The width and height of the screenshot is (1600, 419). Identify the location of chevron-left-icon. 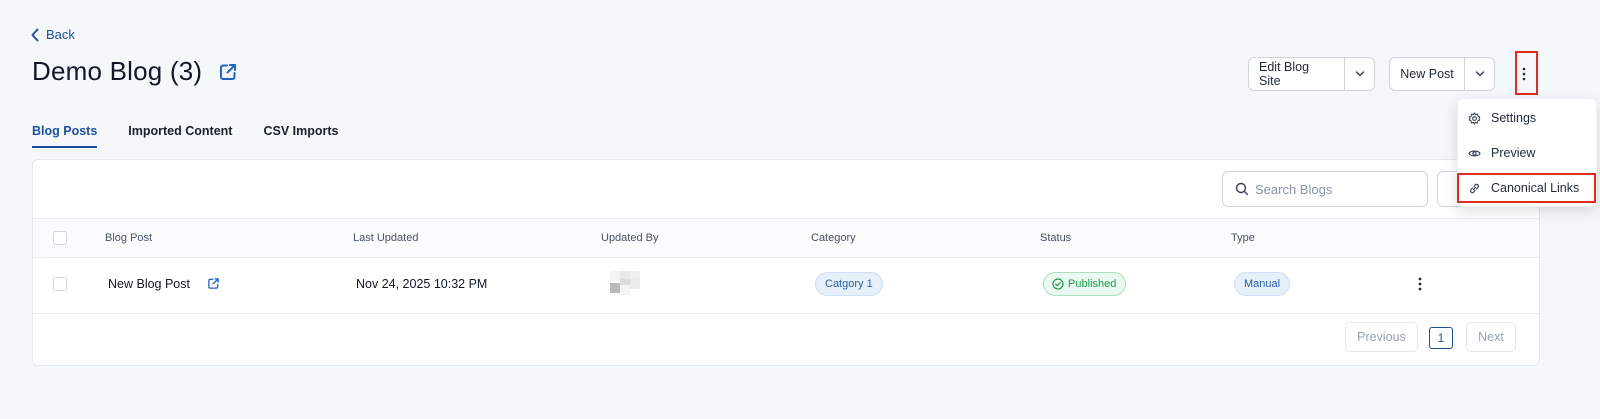
(35, 34).